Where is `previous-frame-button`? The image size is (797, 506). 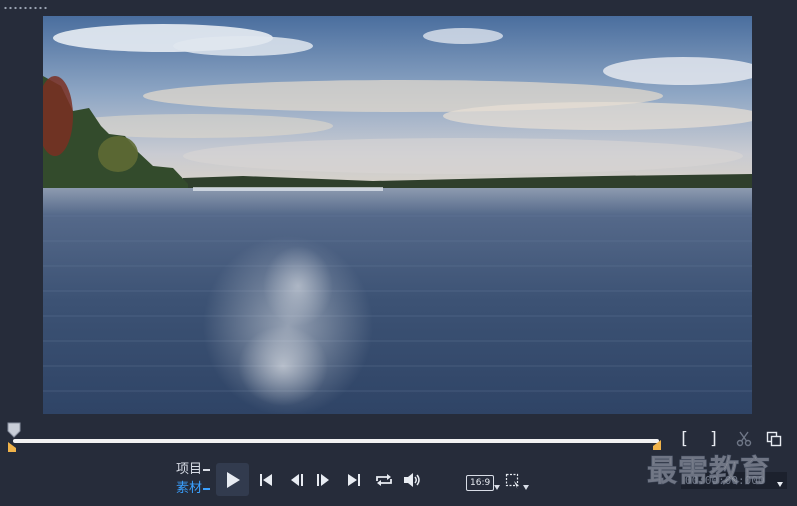
previous-frame-button is located at coordinates (297, 480).